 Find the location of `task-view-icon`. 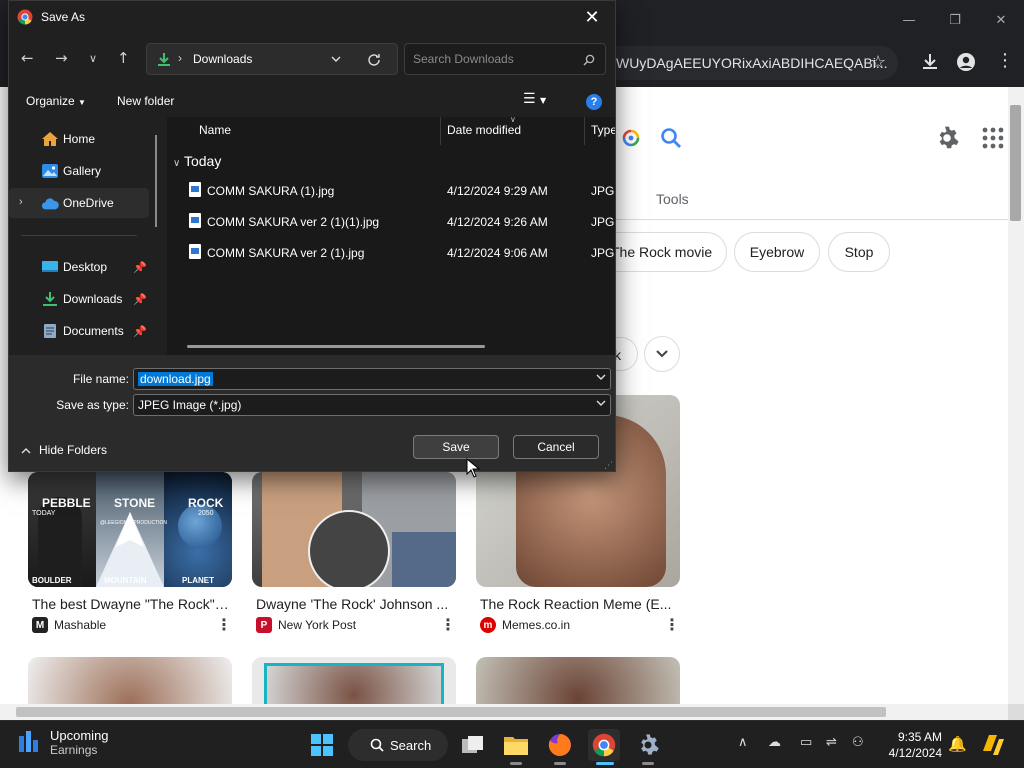

task-view-icon is located at coordinates (473, 745).